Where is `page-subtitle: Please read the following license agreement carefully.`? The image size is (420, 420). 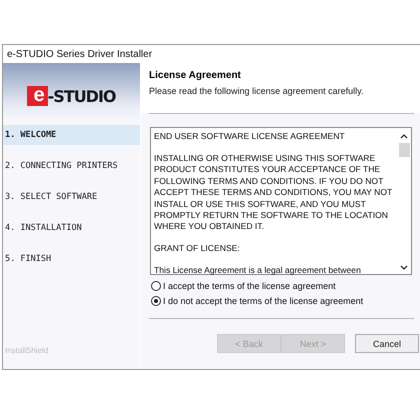 page-subtitle: Please read the following license agreement carefully. is located at coordinates (256, 91).